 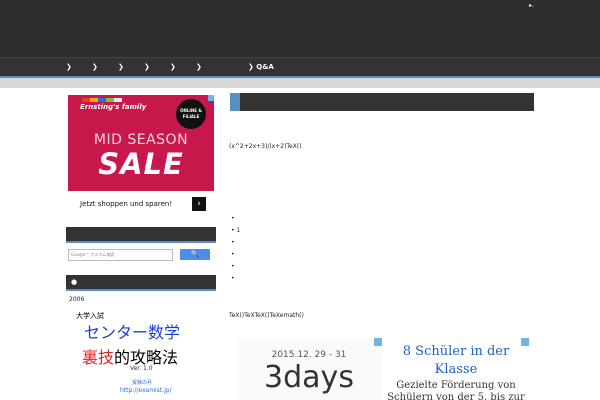 What do you see at coordinates (382, 102) in the screenshot?
I see `post-title-bar` at bounding box center [382, 102].